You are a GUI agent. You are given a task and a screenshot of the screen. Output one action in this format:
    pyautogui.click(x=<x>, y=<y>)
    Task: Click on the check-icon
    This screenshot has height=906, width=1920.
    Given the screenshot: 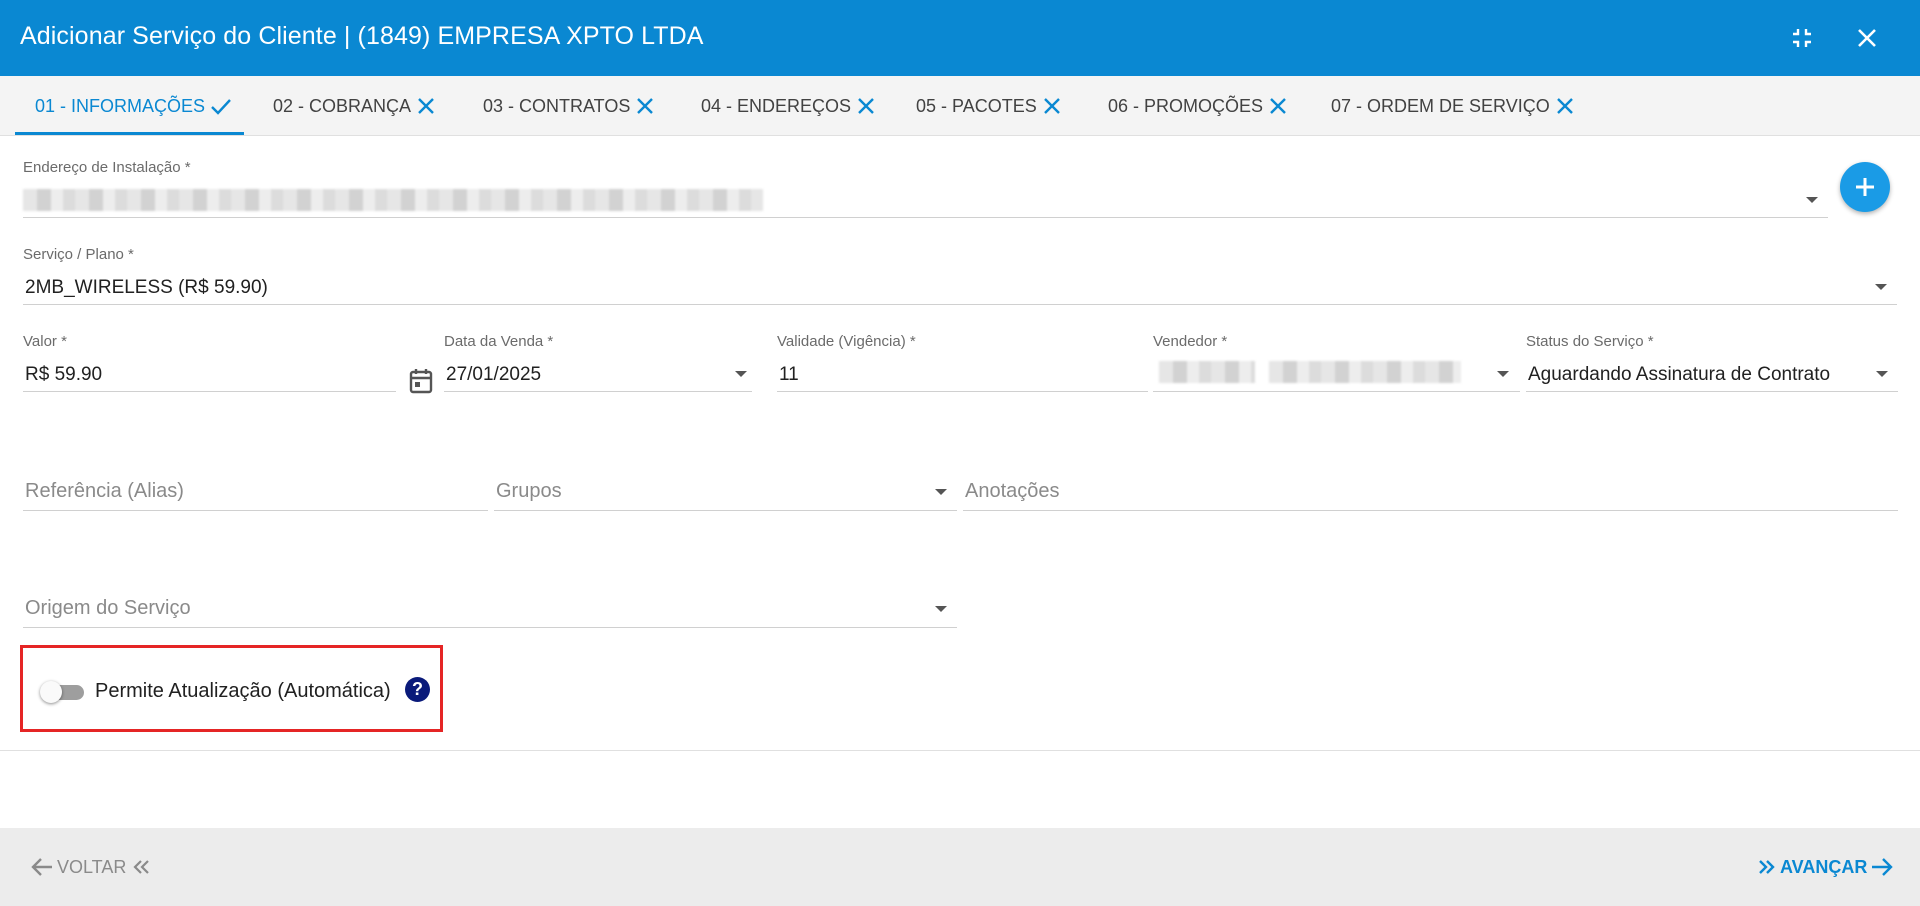 What is the action you would take?
    pyautogui.click(x=221, y=107)
    